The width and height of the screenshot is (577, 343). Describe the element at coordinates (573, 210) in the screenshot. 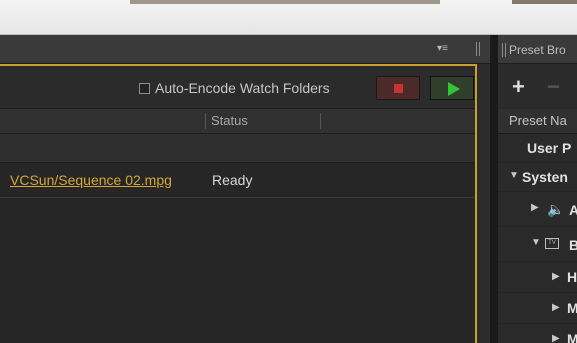

I see `tree-label: A` at that location.